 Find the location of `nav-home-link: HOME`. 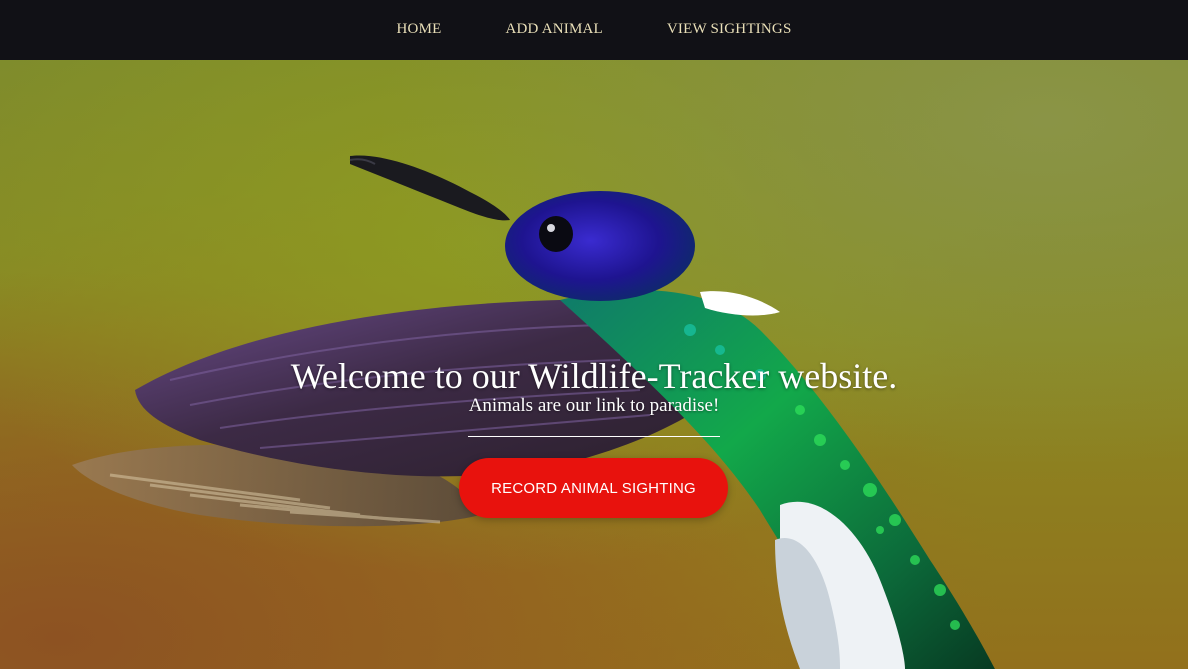

nav-home-link: HOME is located at coordinates (419, 29).